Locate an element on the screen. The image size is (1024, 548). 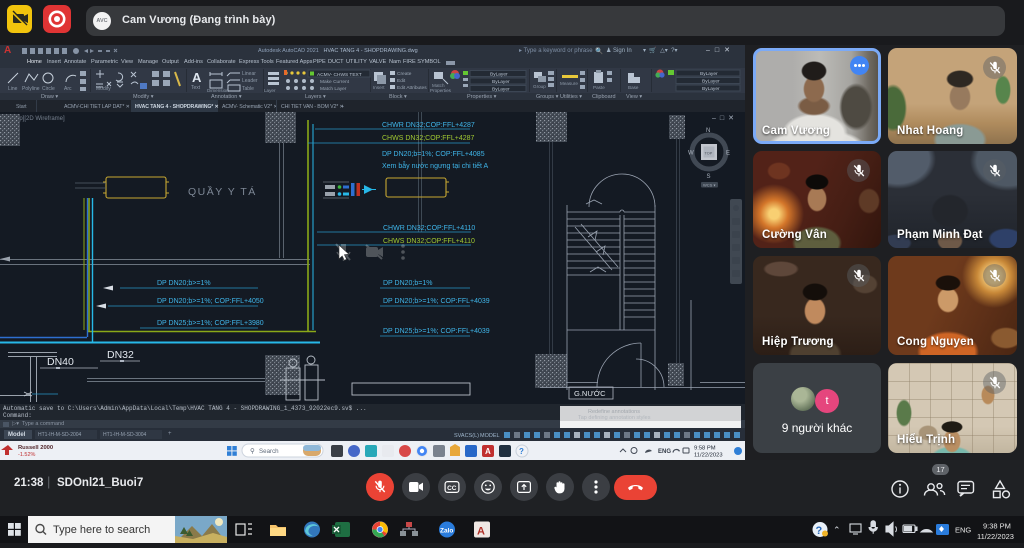
svg-text: Line is located at coordinates (13, 89).